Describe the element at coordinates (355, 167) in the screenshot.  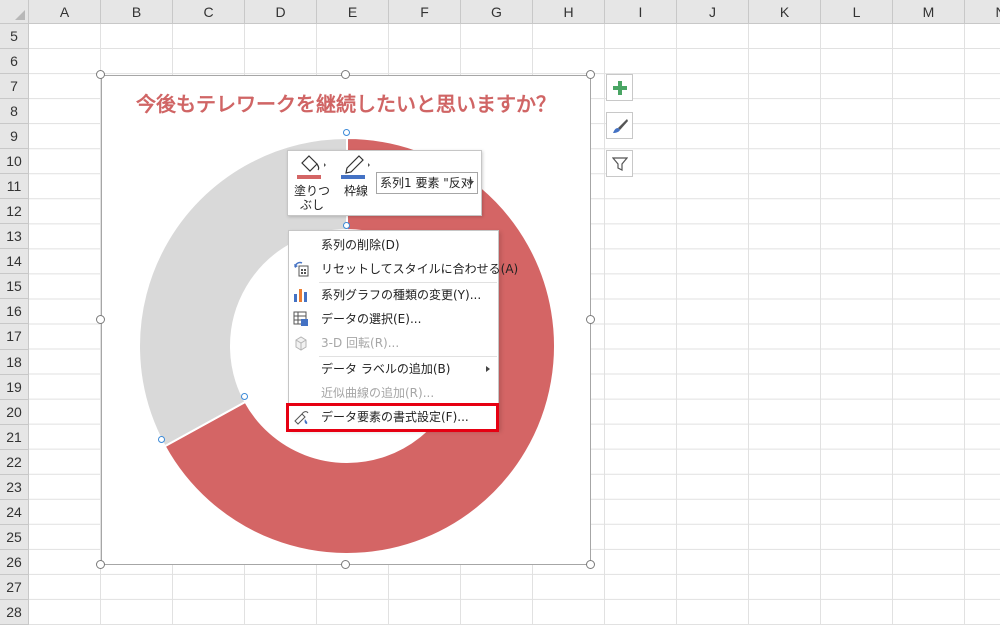
I see `pen-outline-icon` at that location.